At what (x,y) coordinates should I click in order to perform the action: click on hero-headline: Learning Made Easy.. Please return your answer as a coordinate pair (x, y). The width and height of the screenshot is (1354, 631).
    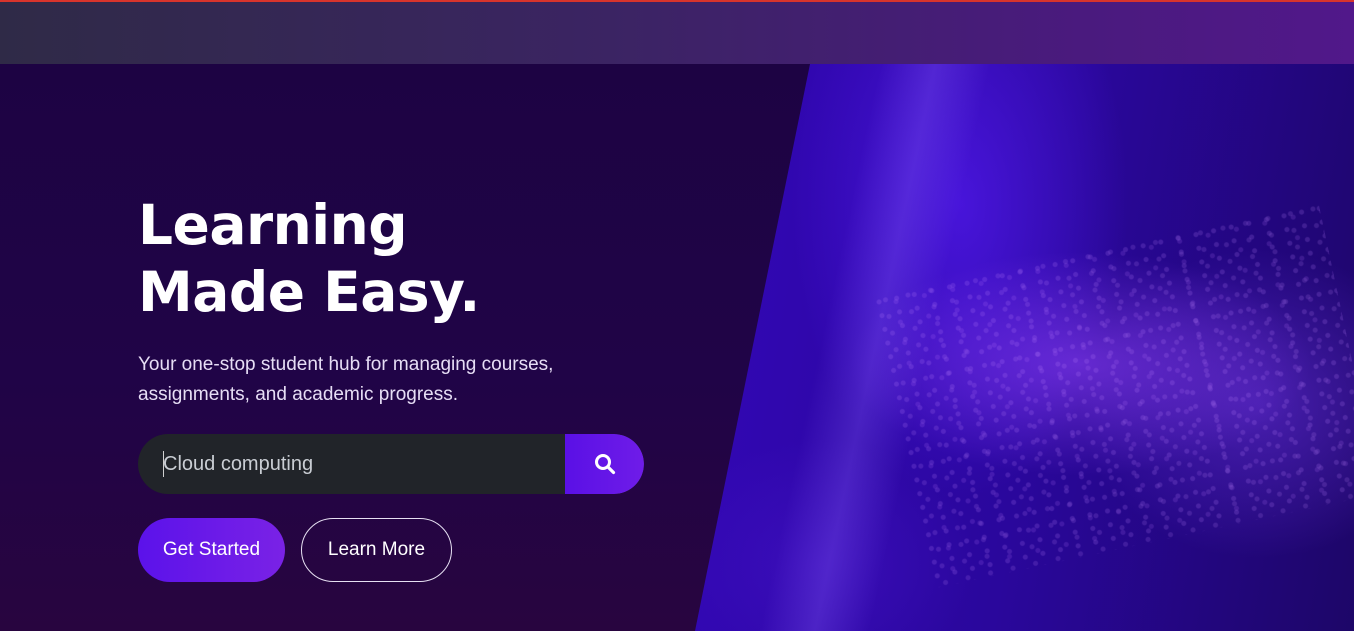
    Looking at the image, I should click on (309, 258).